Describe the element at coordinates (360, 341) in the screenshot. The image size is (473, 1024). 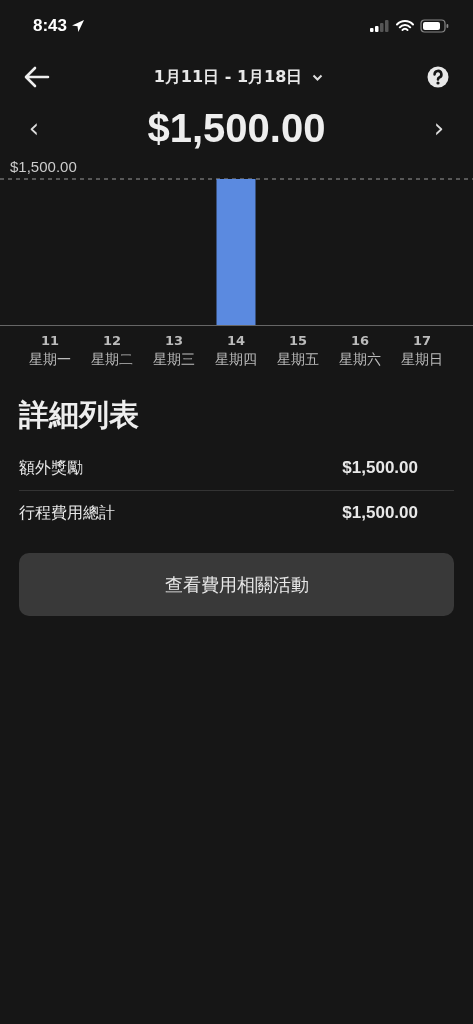
I see `date-label: 16` at that location.